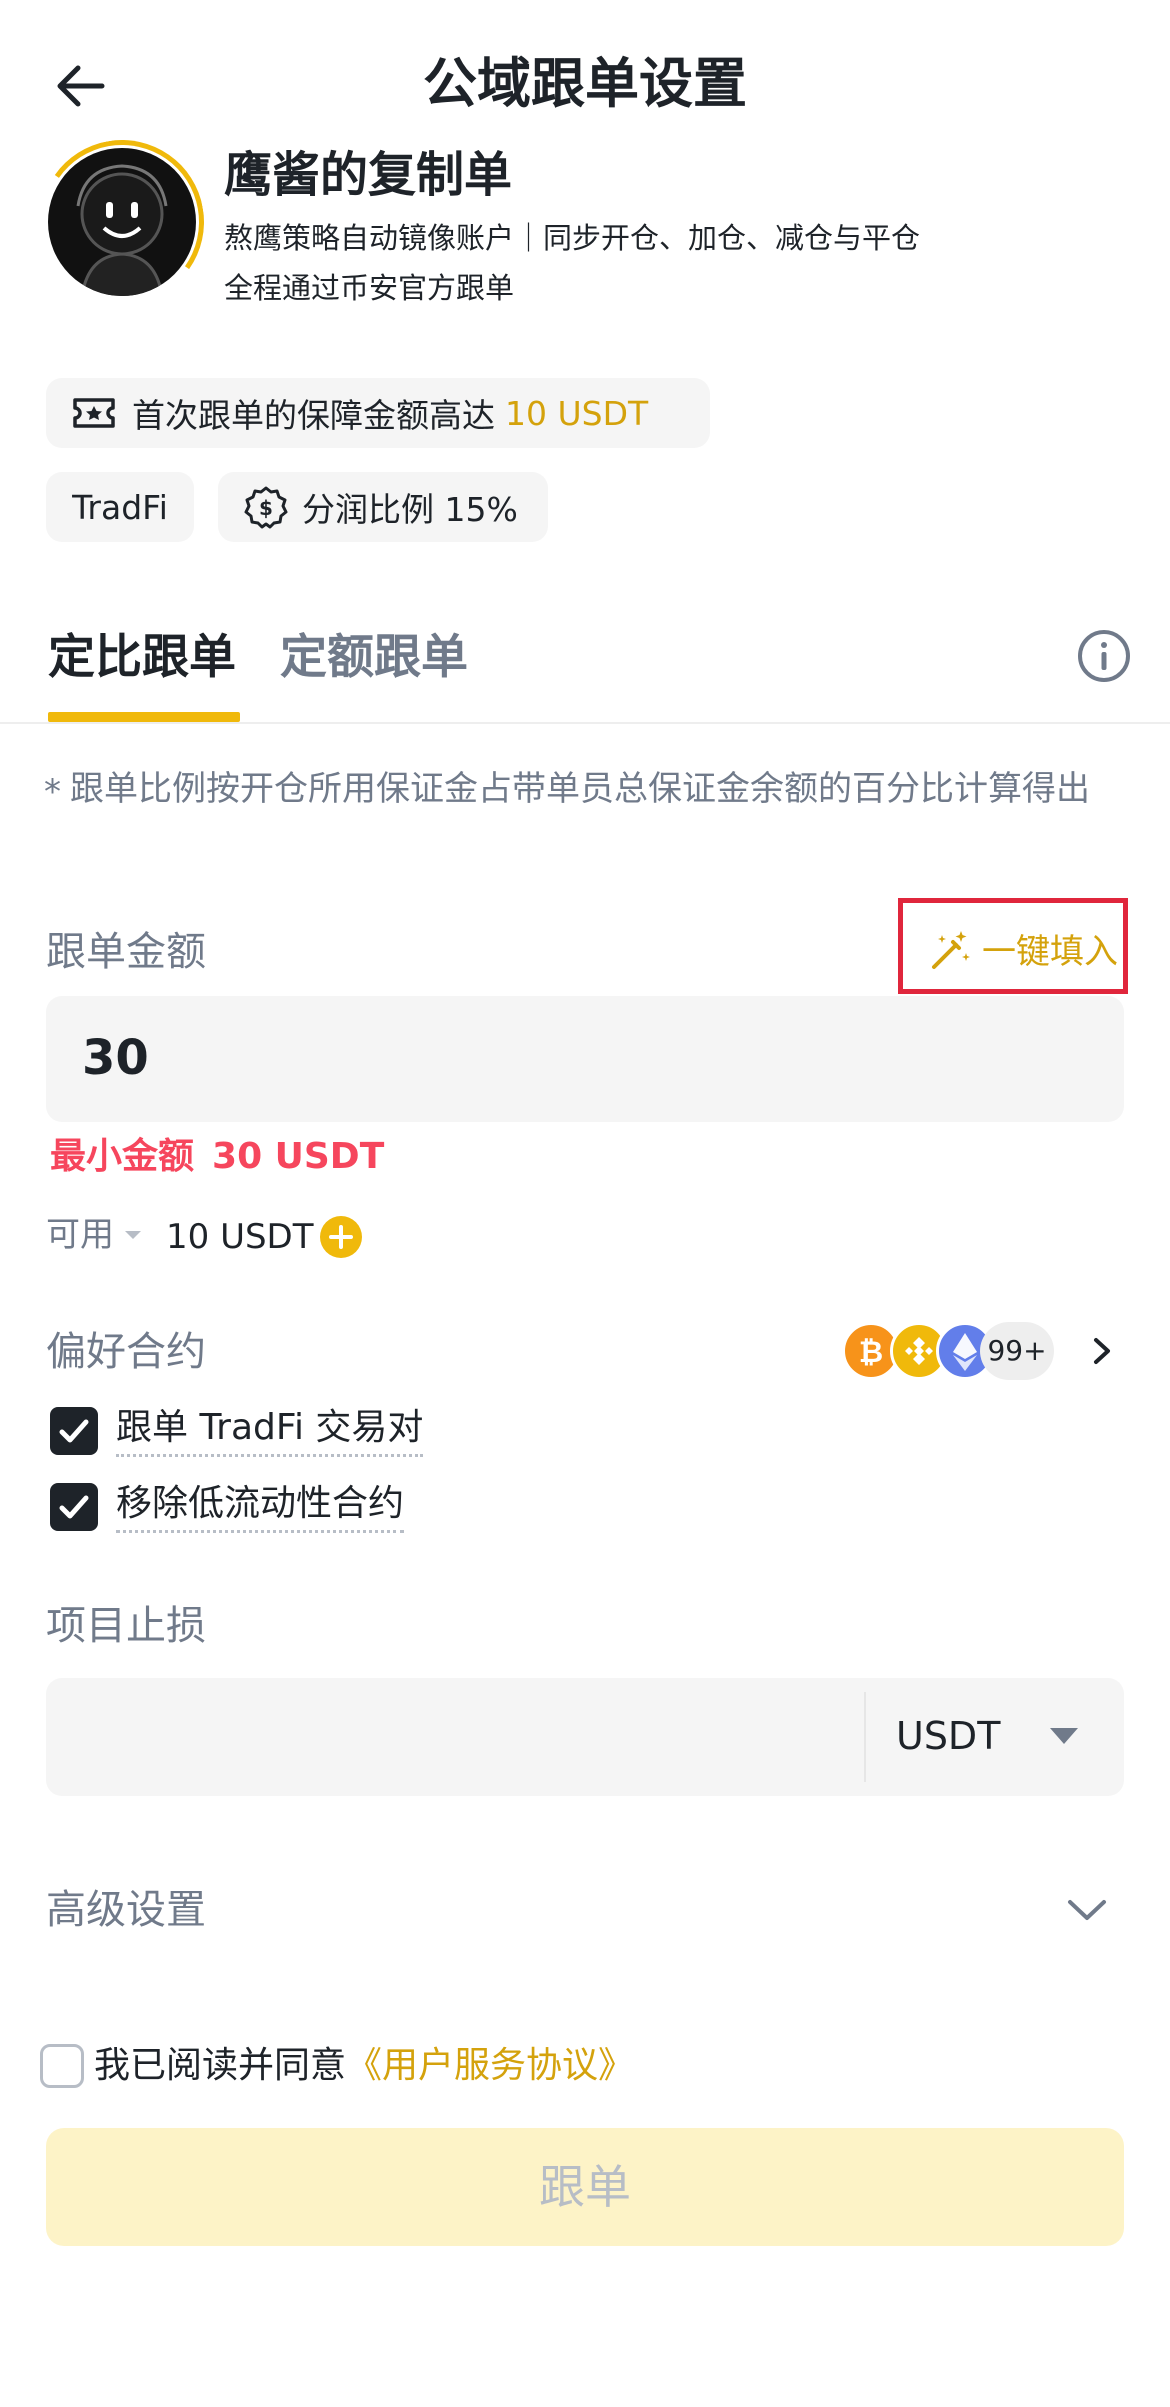  What do you see at coordinates (313, 415) in the screenshot?
I see `guarantee-text: 首次跟单的保障金额高达` at bounding box center [313, 415].